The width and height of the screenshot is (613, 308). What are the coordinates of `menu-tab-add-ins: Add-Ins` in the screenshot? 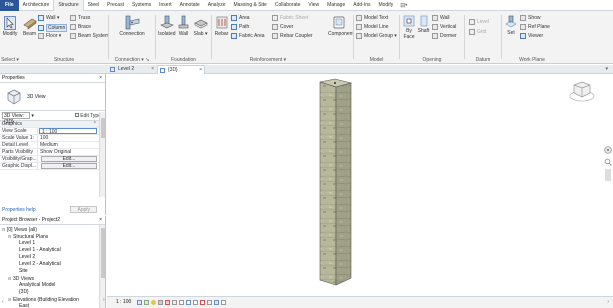 It's located at (361, 5).